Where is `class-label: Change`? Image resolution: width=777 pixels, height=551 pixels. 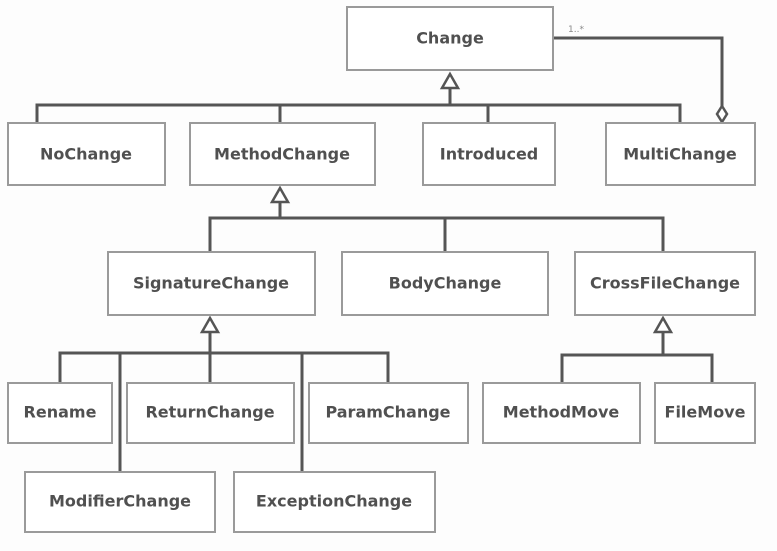
class-label: Change is located at coordinates (450, 38).